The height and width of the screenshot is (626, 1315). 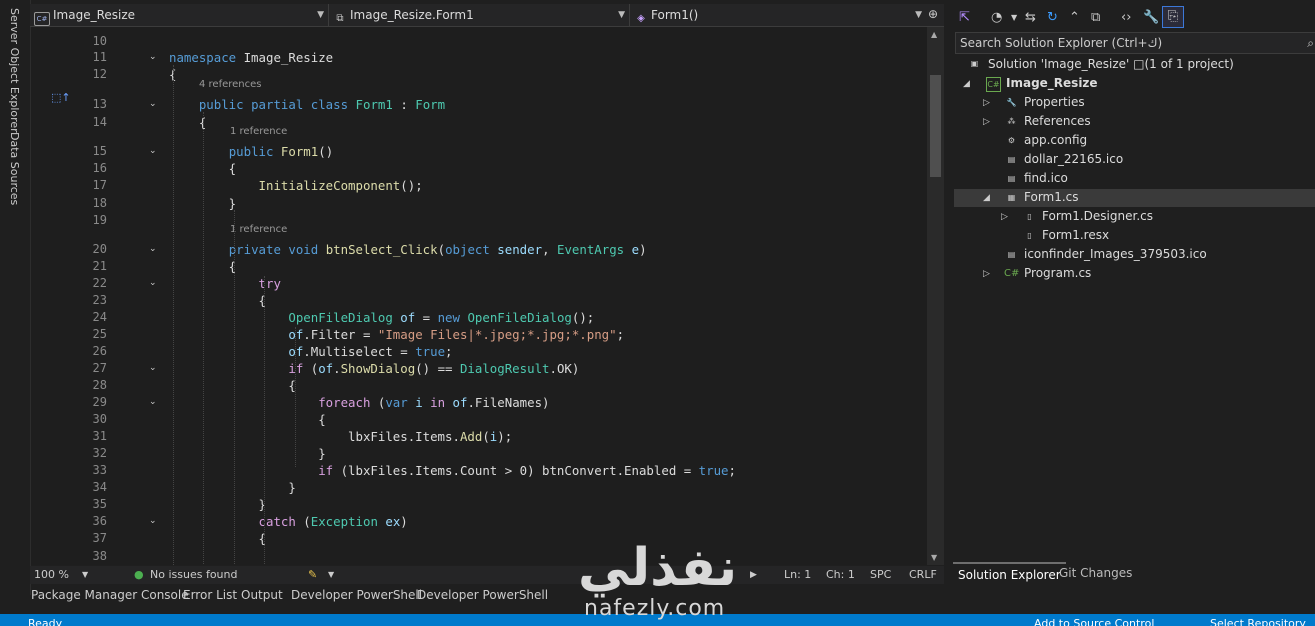 I want to click on tree-item-references: References, so click(x=1057, y=121).